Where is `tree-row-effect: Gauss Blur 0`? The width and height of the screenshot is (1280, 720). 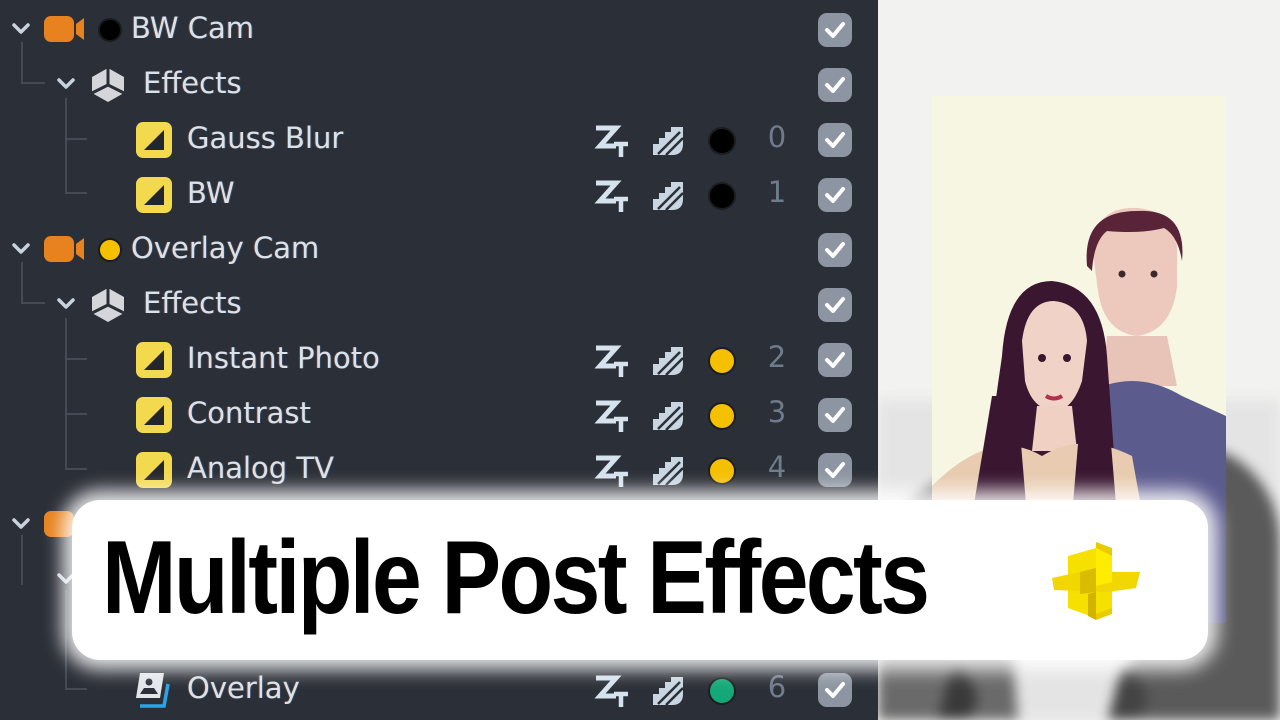
tree-row-effect: Gauss Blur 0 is located at coordinates (439, 139).